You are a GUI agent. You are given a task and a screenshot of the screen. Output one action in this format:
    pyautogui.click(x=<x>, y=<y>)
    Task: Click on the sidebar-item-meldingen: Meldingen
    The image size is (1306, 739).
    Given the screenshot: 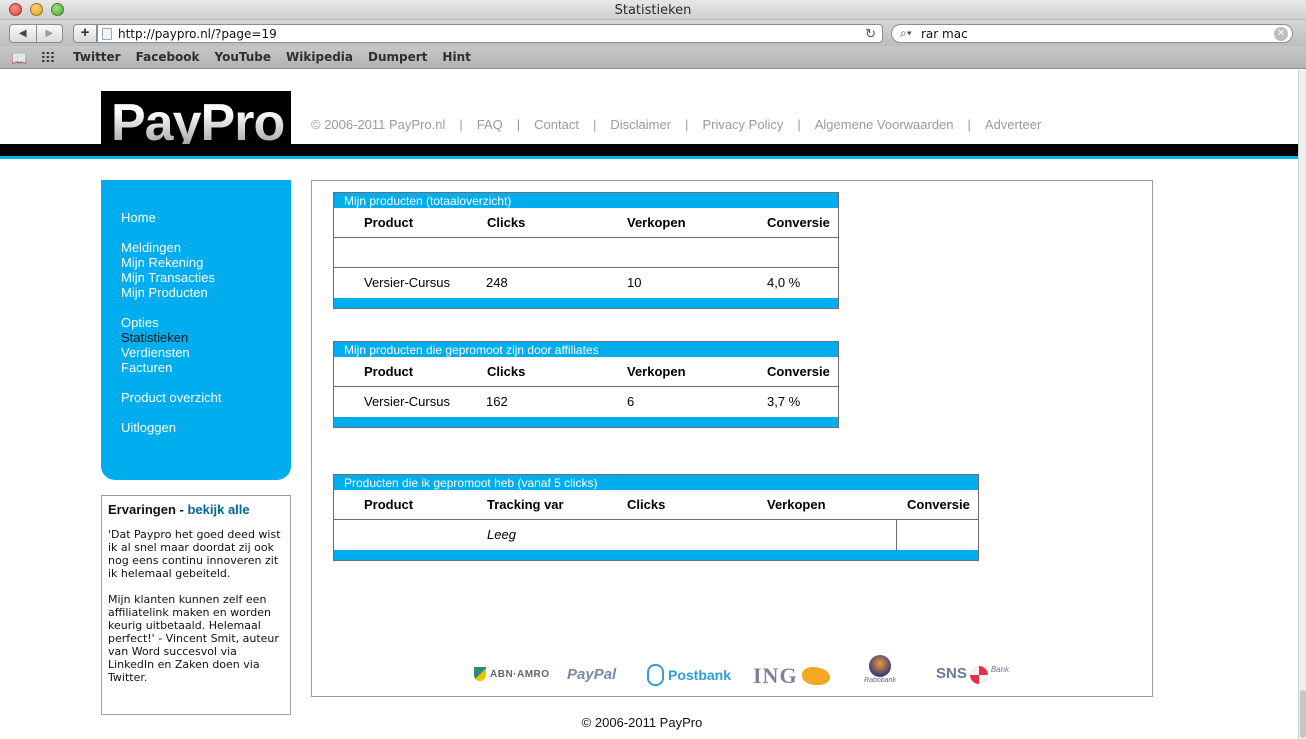 What is the action you would take?
    pyautogui.click(x=206, y=247)
    